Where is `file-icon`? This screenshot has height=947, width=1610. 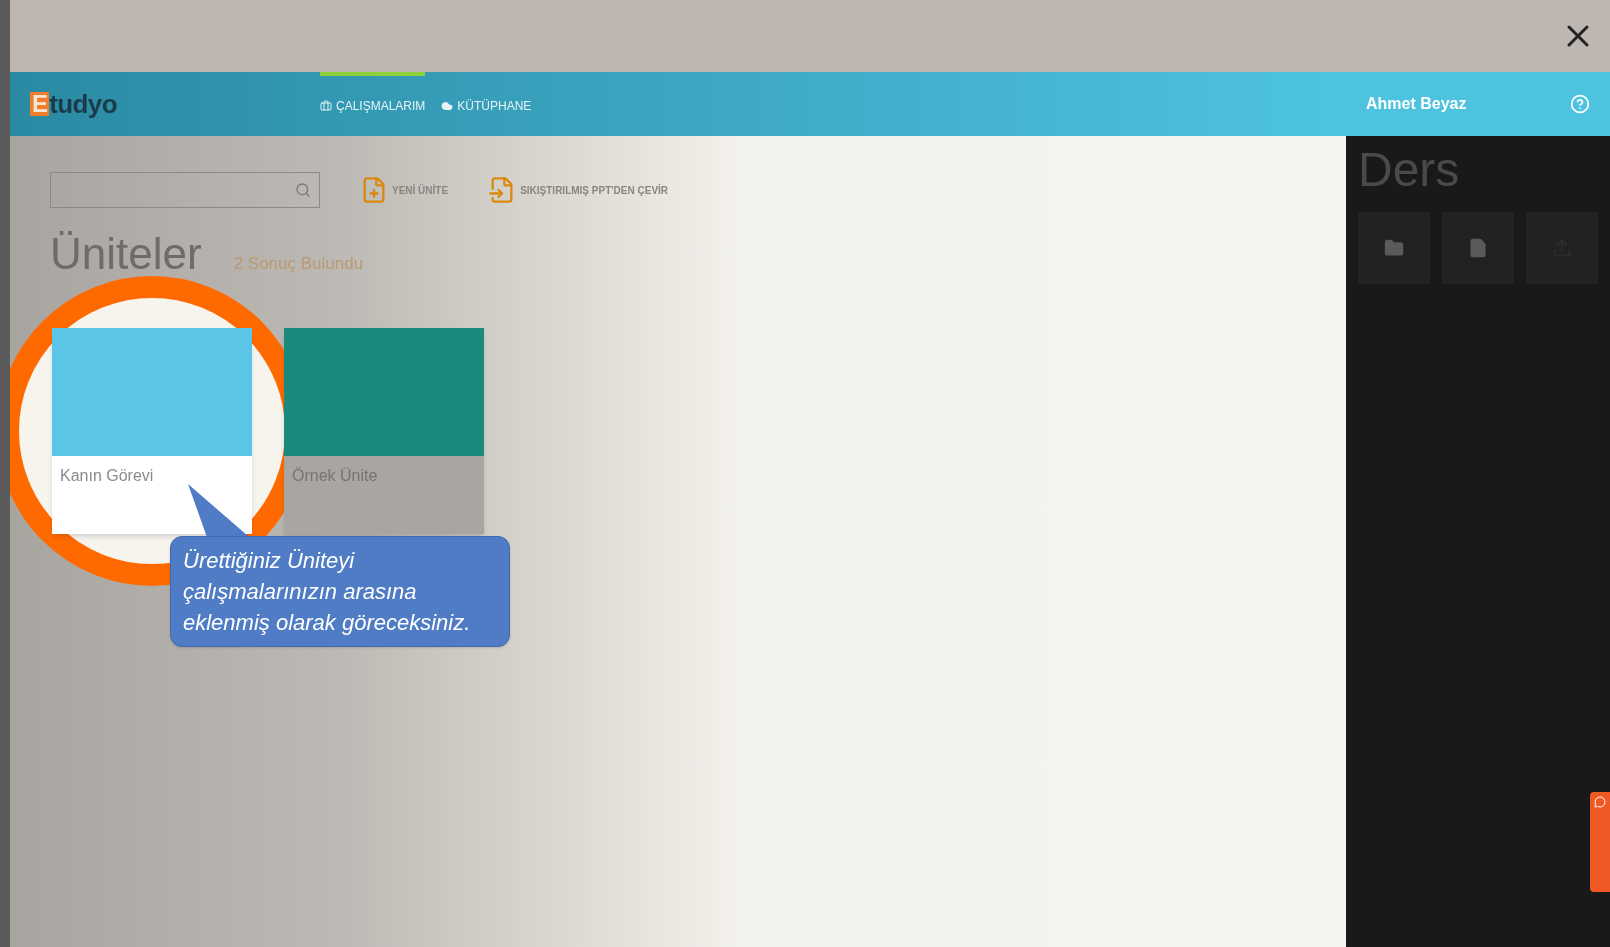 file-icon is located at coordinates (1478, 248).